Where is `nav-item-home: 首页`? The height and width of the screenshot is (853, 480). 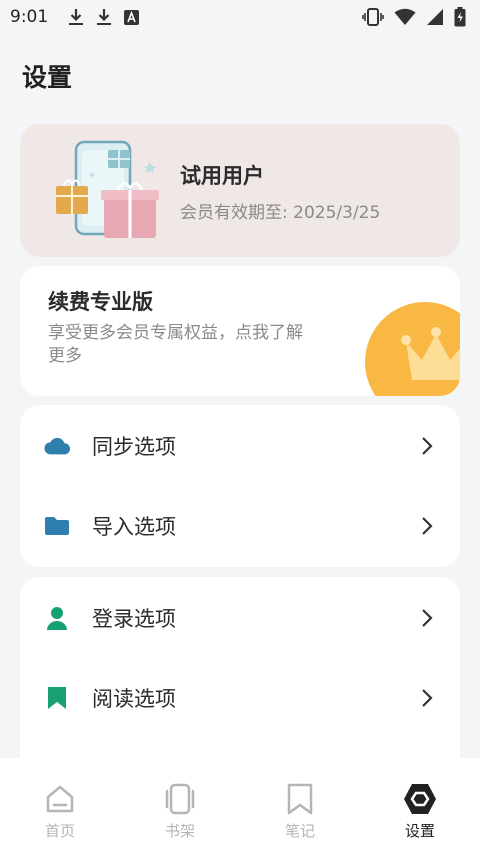
nav-item-home: 首页 is located at coordinates (60, 805).